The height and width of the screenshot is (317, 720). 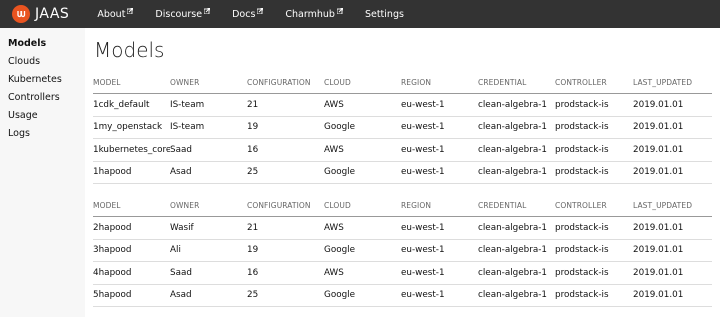 I want to click on brand-name: JAAS, so click(x=52, y=14).